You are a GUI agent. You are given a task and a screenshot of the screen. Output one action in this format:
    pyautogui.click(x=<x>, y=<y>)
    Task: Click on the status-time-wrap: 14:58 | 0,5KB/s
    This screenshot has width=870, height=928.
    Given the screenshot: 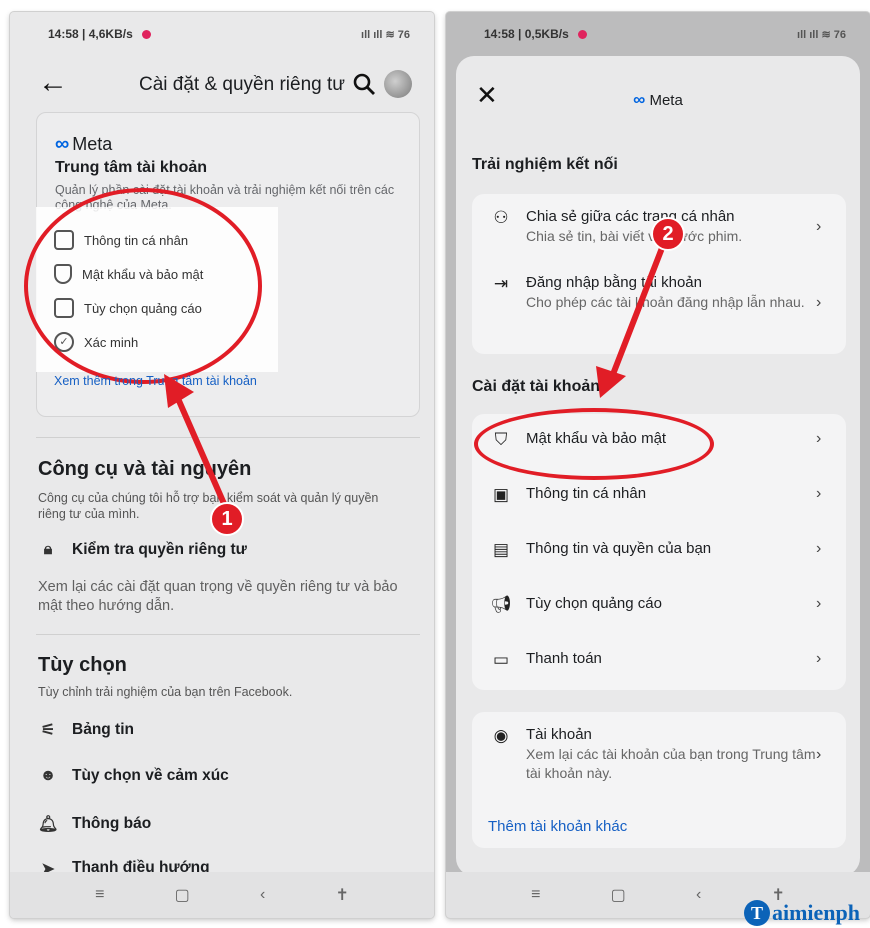 What is the action you would take?
    pyautogui.click(x=536, y=34)
    